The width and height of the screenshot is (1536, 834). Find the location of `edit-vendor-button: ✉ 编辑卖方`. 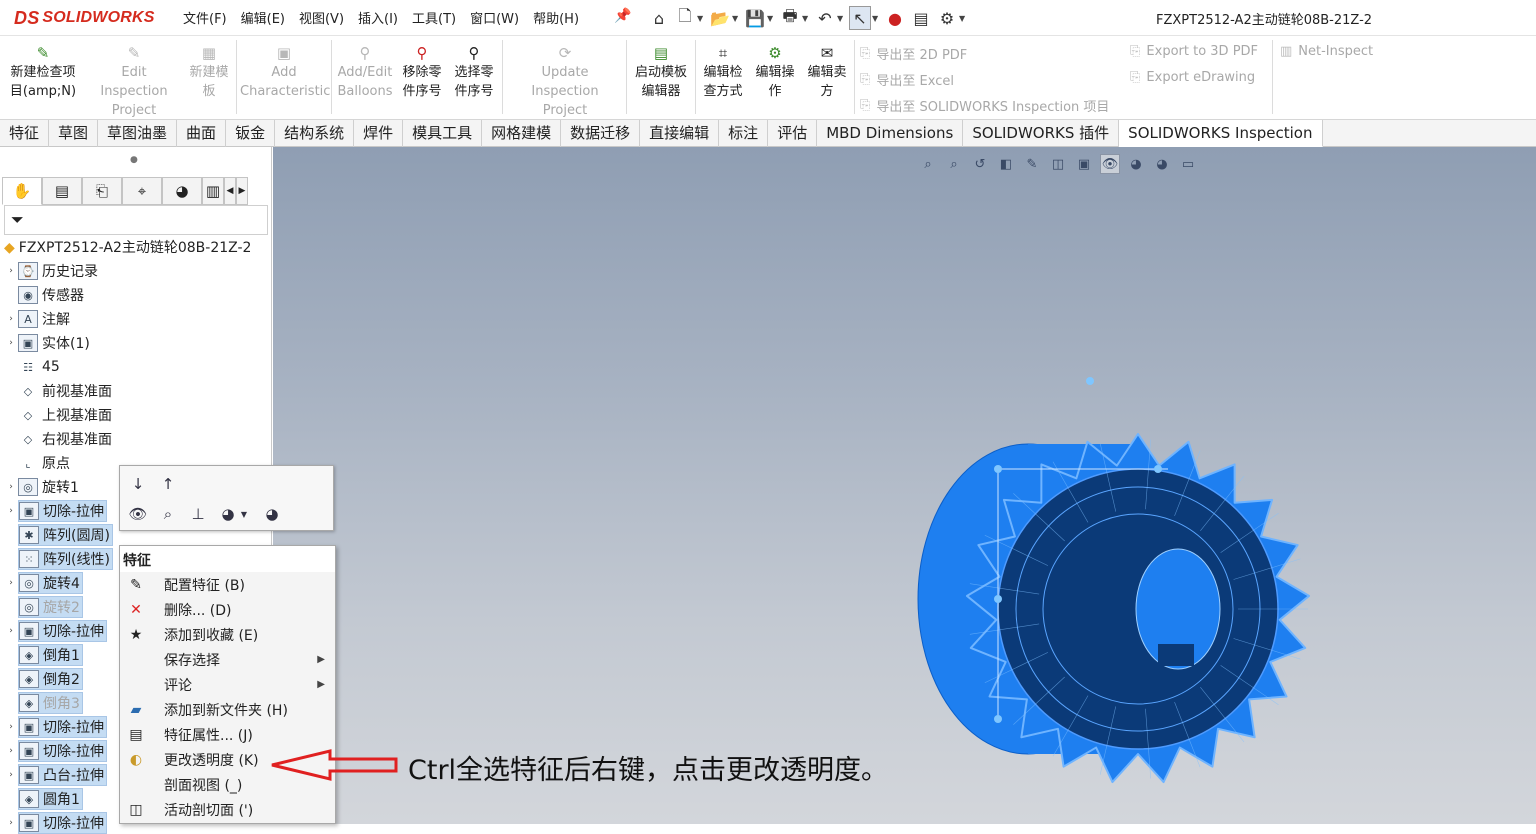

edit-vendor-button: ✉ 编辑卖方 is located at coordinates (827, 72).